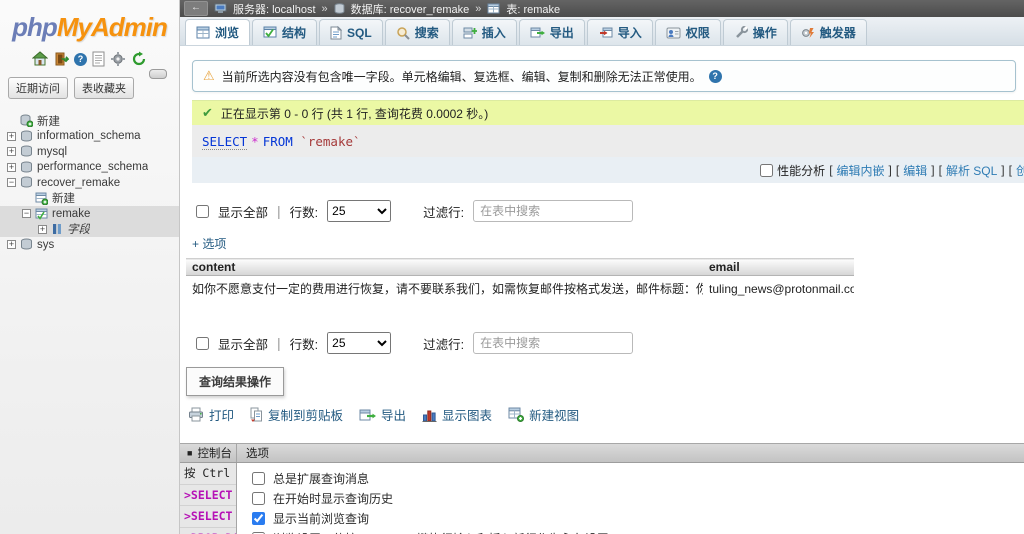 This screenshot has width=1024, height=534. What do you see at coordinates (493, 33) in the screenshot?
I see `tab-label: 插入` at bounding box center [493, 33].